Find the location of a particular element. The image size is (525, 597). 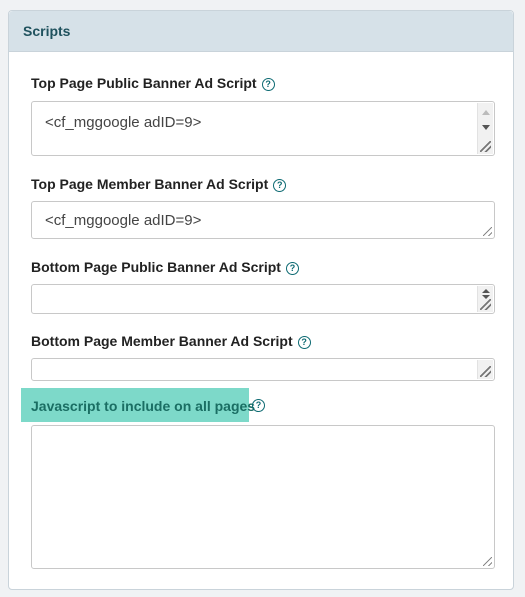

field-label-text: Javascript to include on all pages is located at coordinates (143, 406).